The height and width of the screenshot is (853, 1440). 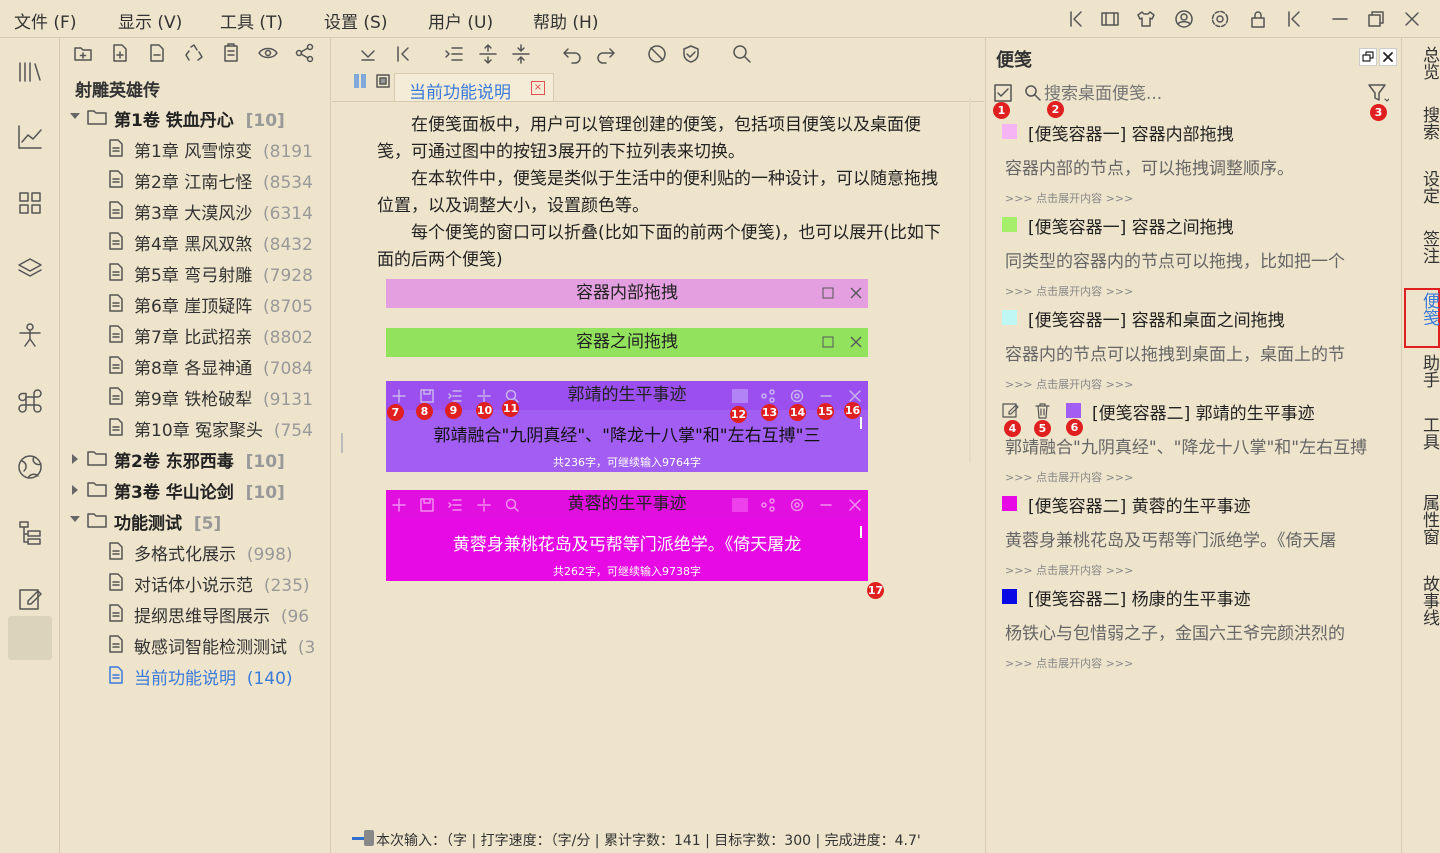 I want to click on menu-help: 帮助 (H), so click(x=565, y=20).